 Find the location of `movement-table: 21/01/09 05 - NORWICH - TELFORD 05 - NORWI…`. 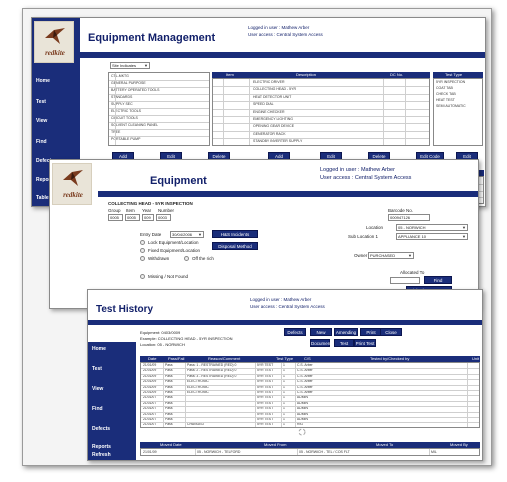

movement-table: 21/01/09 05 - NORWICH - TELFORD 05 - NORWI… is located at coordinates (310, 452).